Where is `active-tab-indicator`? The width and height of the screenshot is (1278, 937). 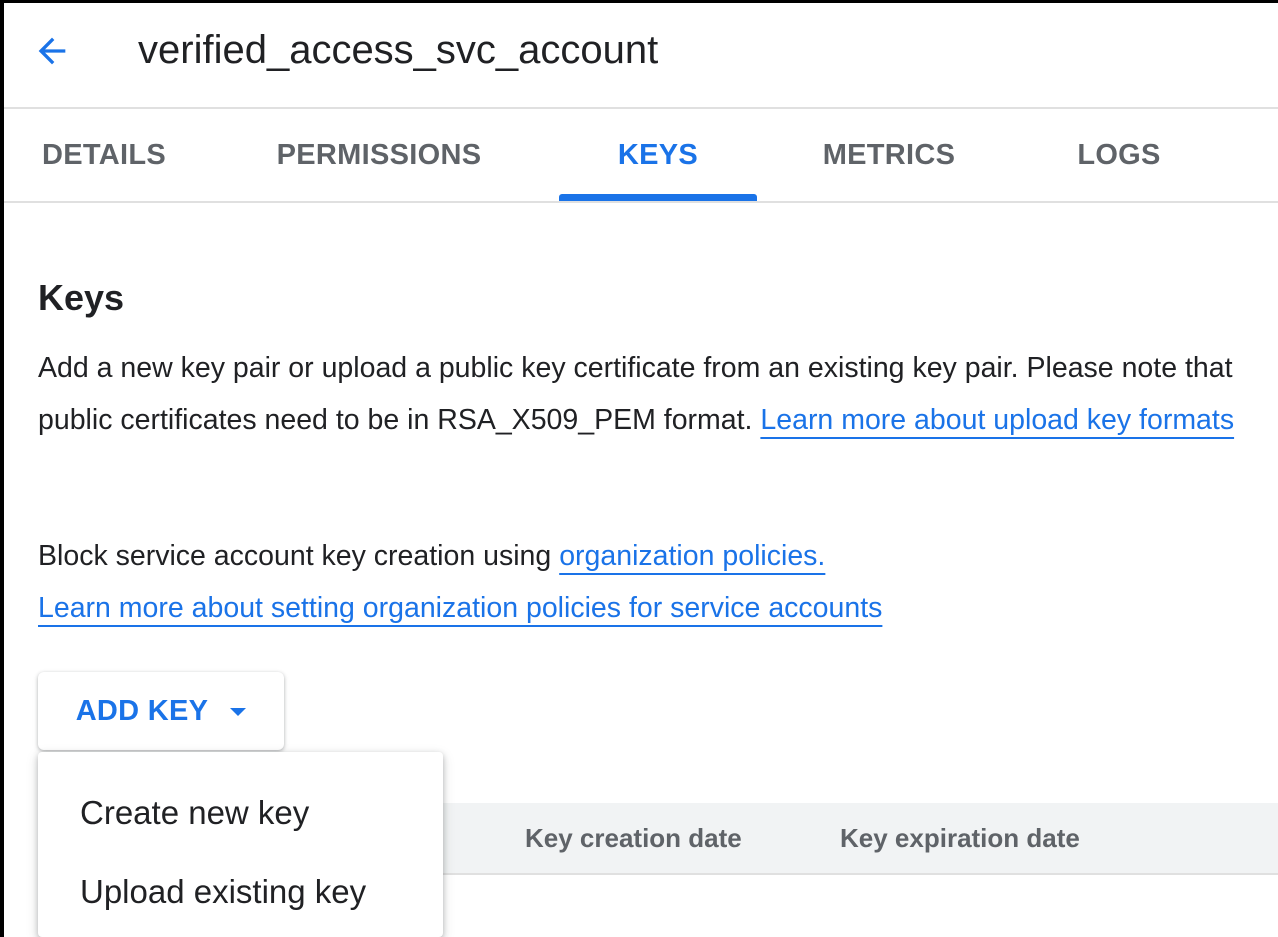
active-tab-indicator is located at coordinates (658, 197).